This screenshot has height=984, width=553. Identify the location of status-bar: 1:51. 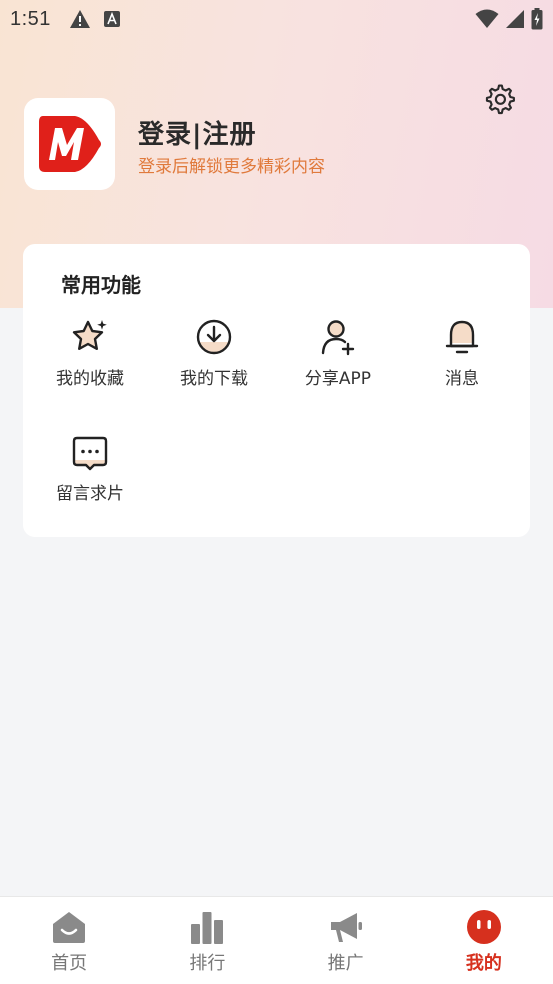
(276, 19).